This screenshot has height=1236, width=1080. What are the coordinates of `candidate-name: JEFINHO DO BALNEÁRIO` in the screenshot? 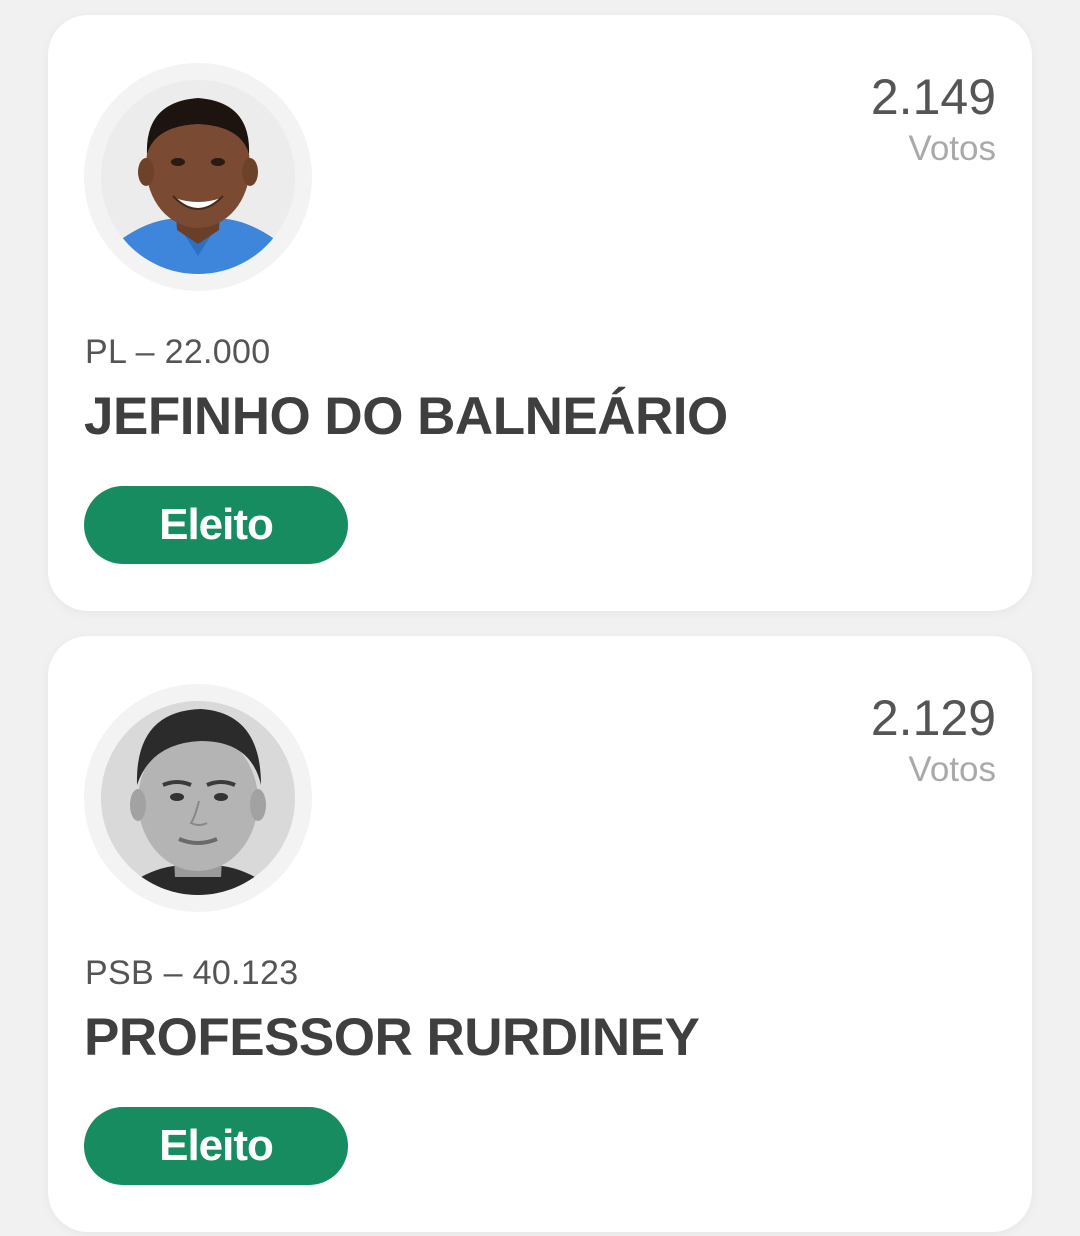 It's located at (406, 416).